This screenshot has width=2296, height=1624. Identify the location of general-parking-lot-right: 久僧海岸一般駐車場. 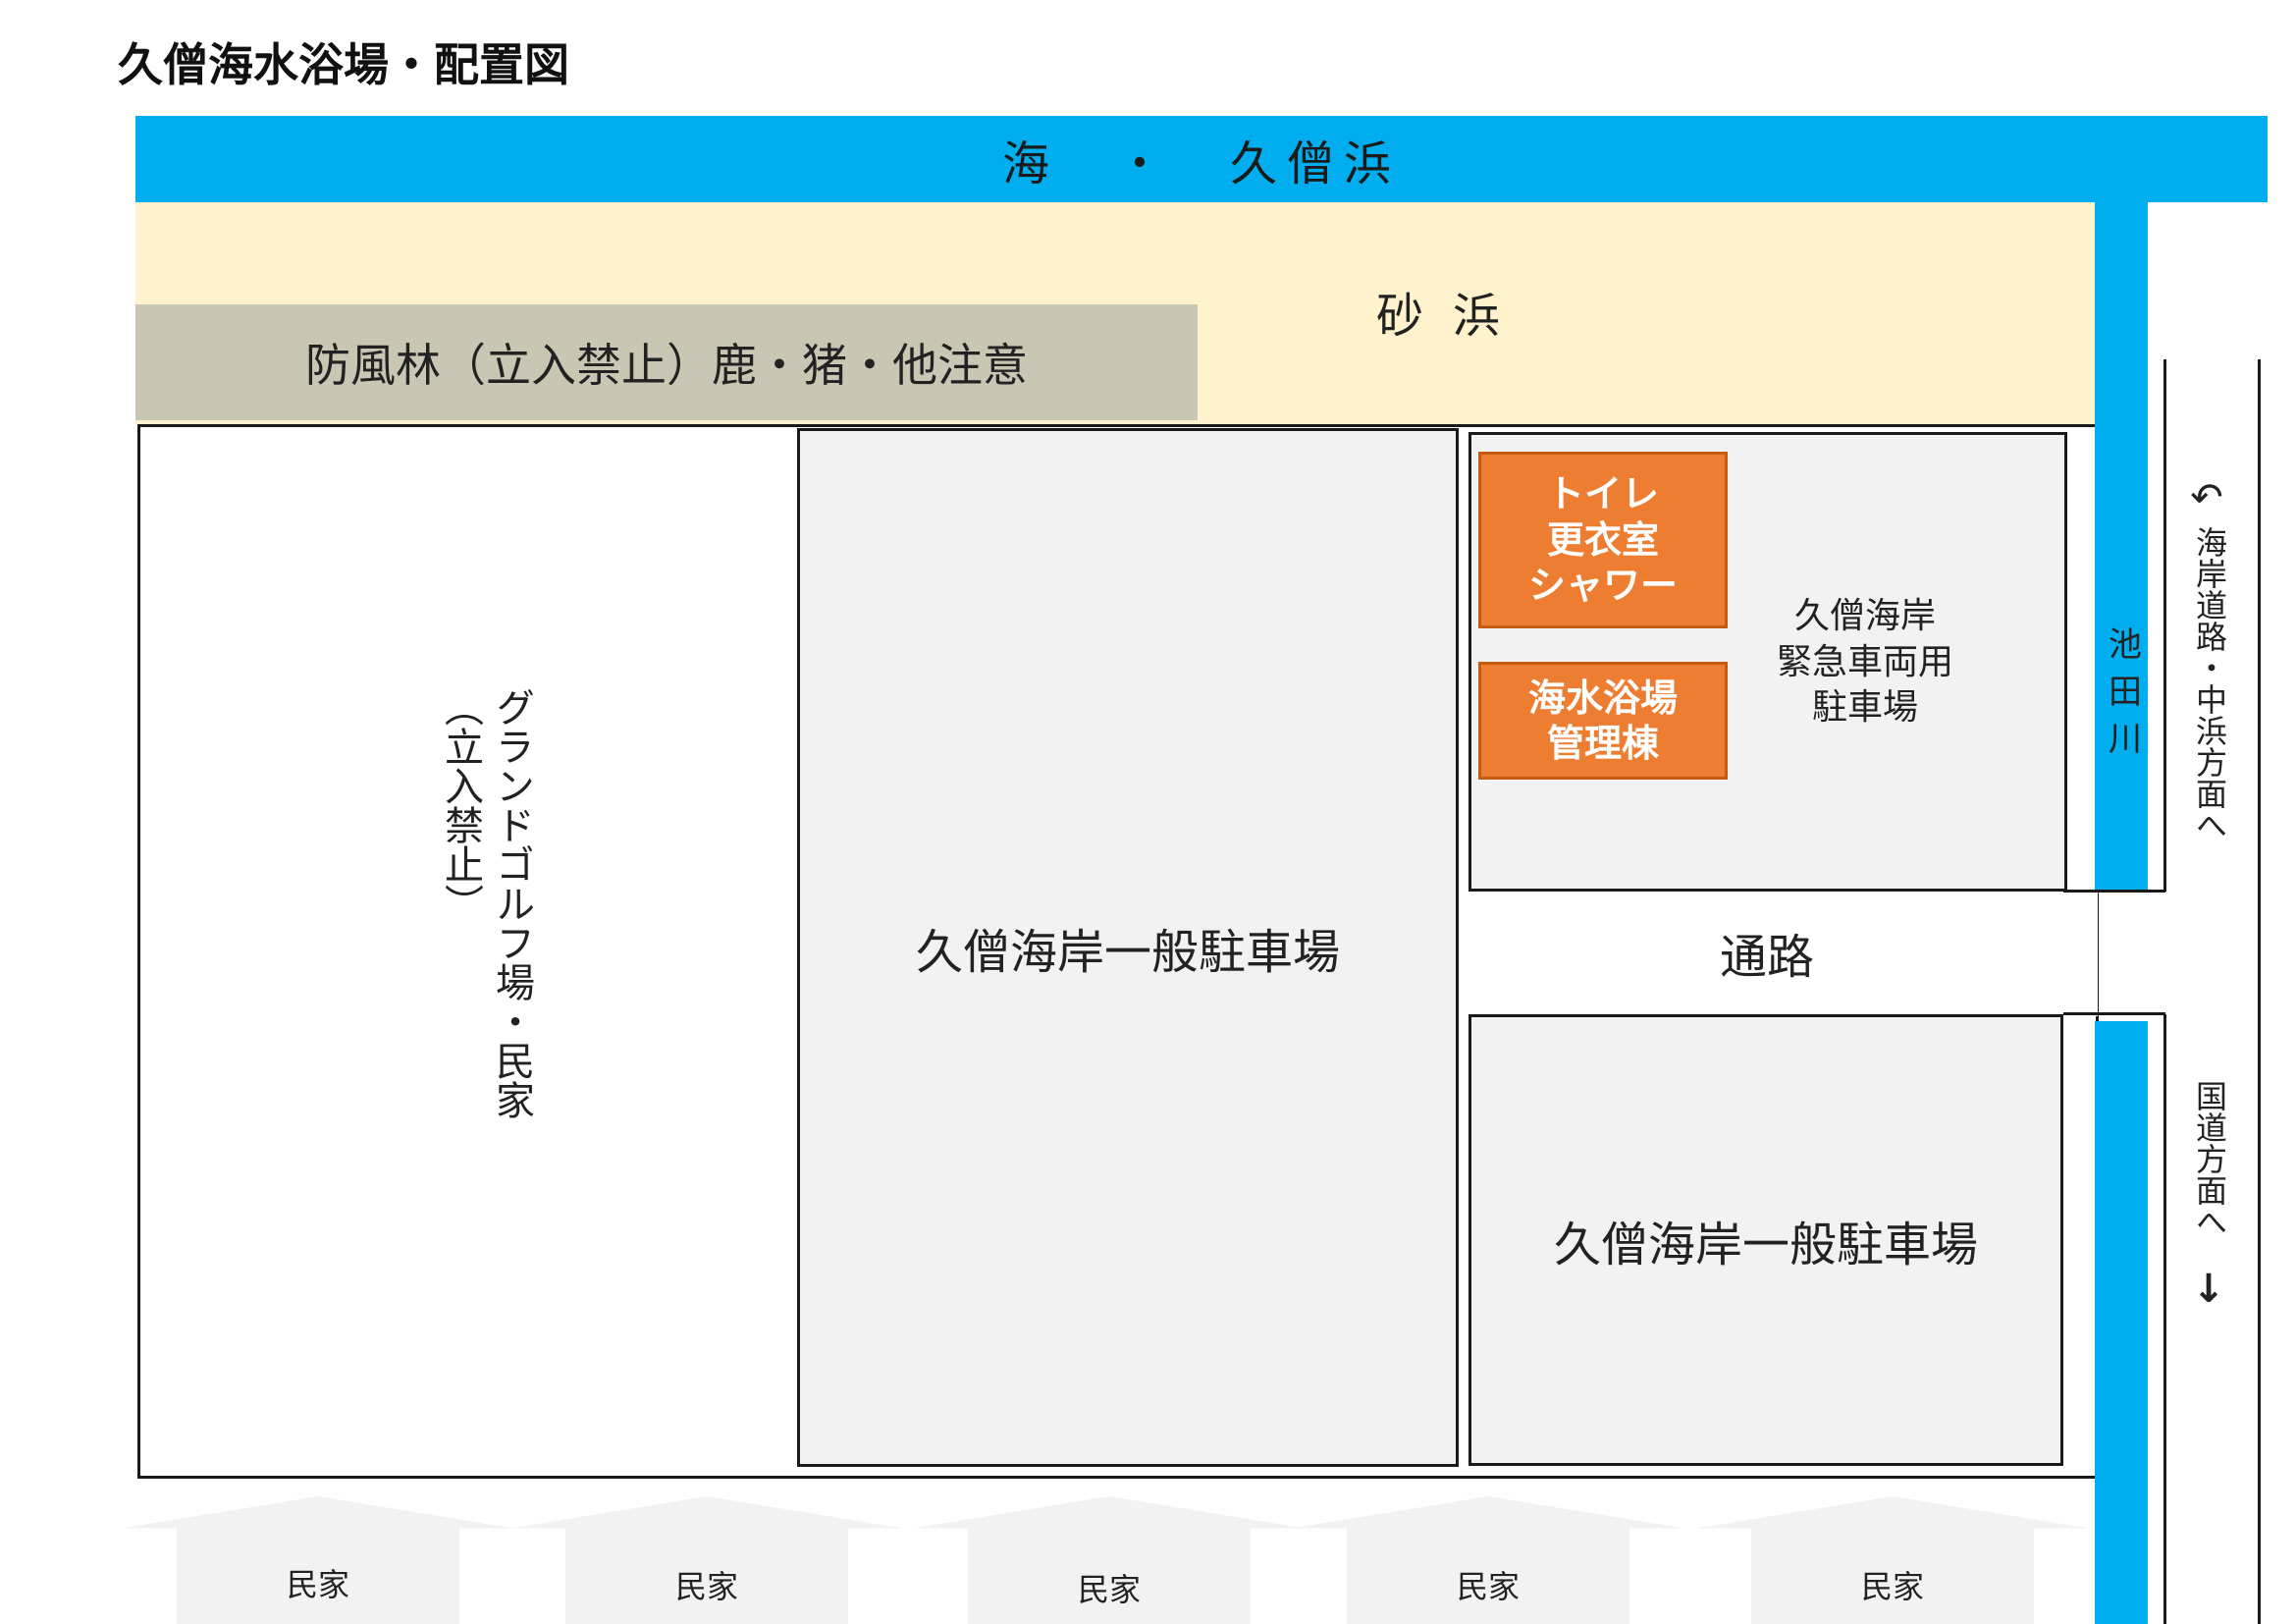
(1765, 1240).